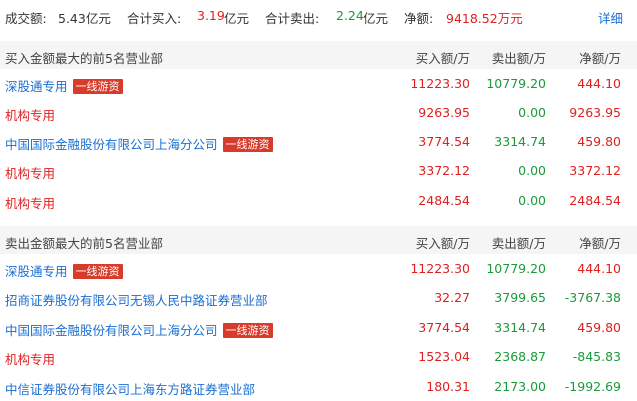 Image resolution: width=637 pixels, height=401 pixels. Describe the element at coordinates (484, 18) in the screenshot. I see `net-value: 9418.52万元` at that location.